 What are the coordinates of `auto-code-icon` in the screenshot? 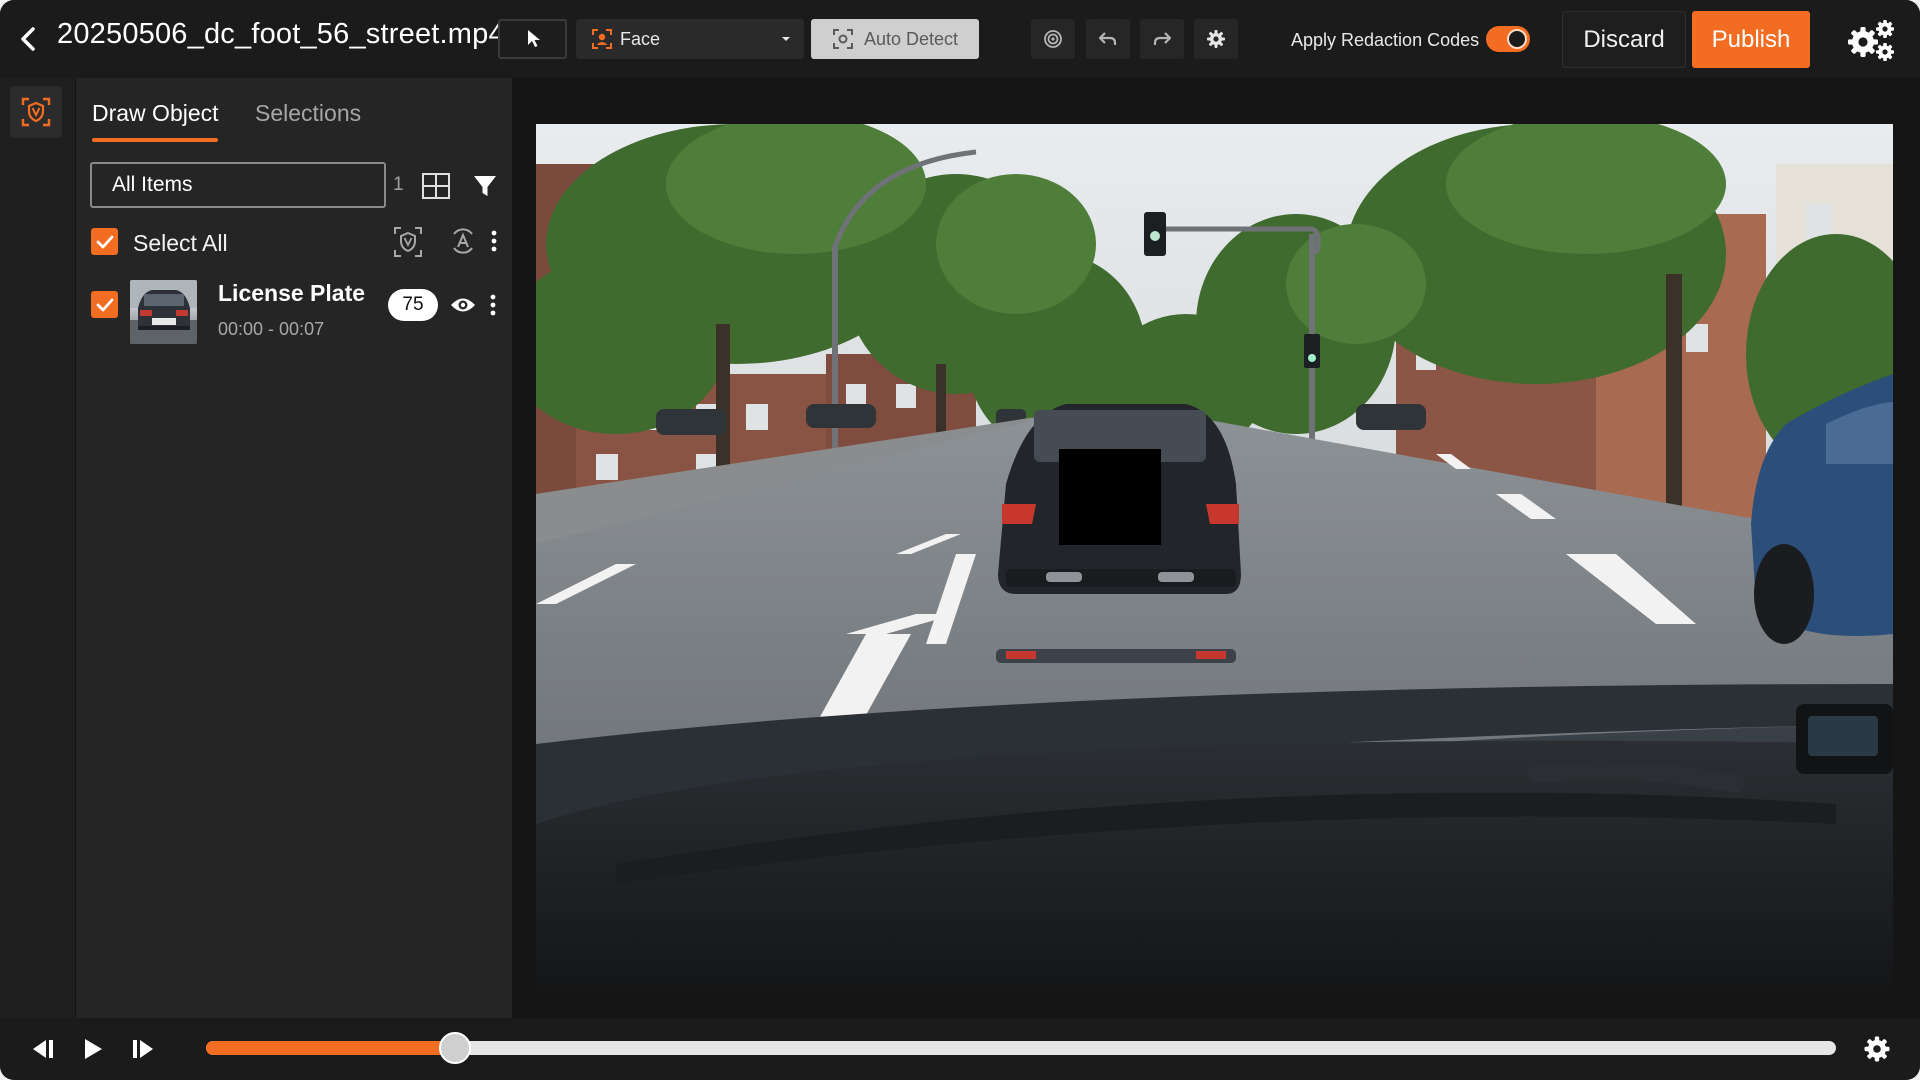 It's located at (463, 241).